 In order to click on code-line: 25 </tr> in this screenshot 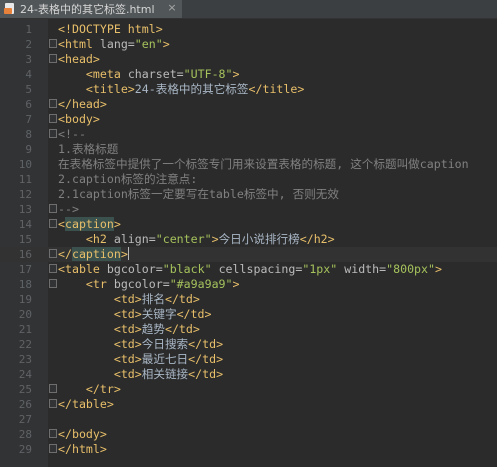, I will do `click(248, 389)`.